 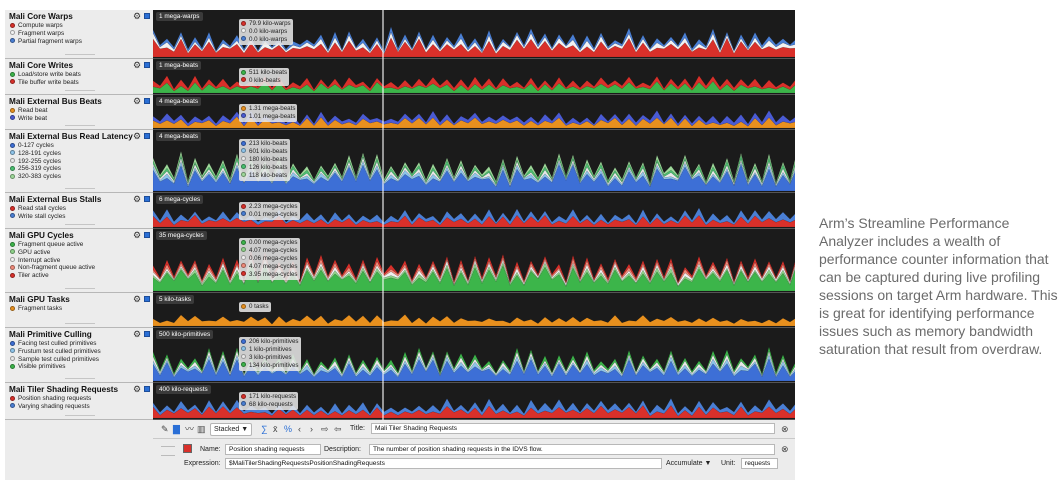 I want to click on pointer-icon: ✎, so click(x=165, y=429).